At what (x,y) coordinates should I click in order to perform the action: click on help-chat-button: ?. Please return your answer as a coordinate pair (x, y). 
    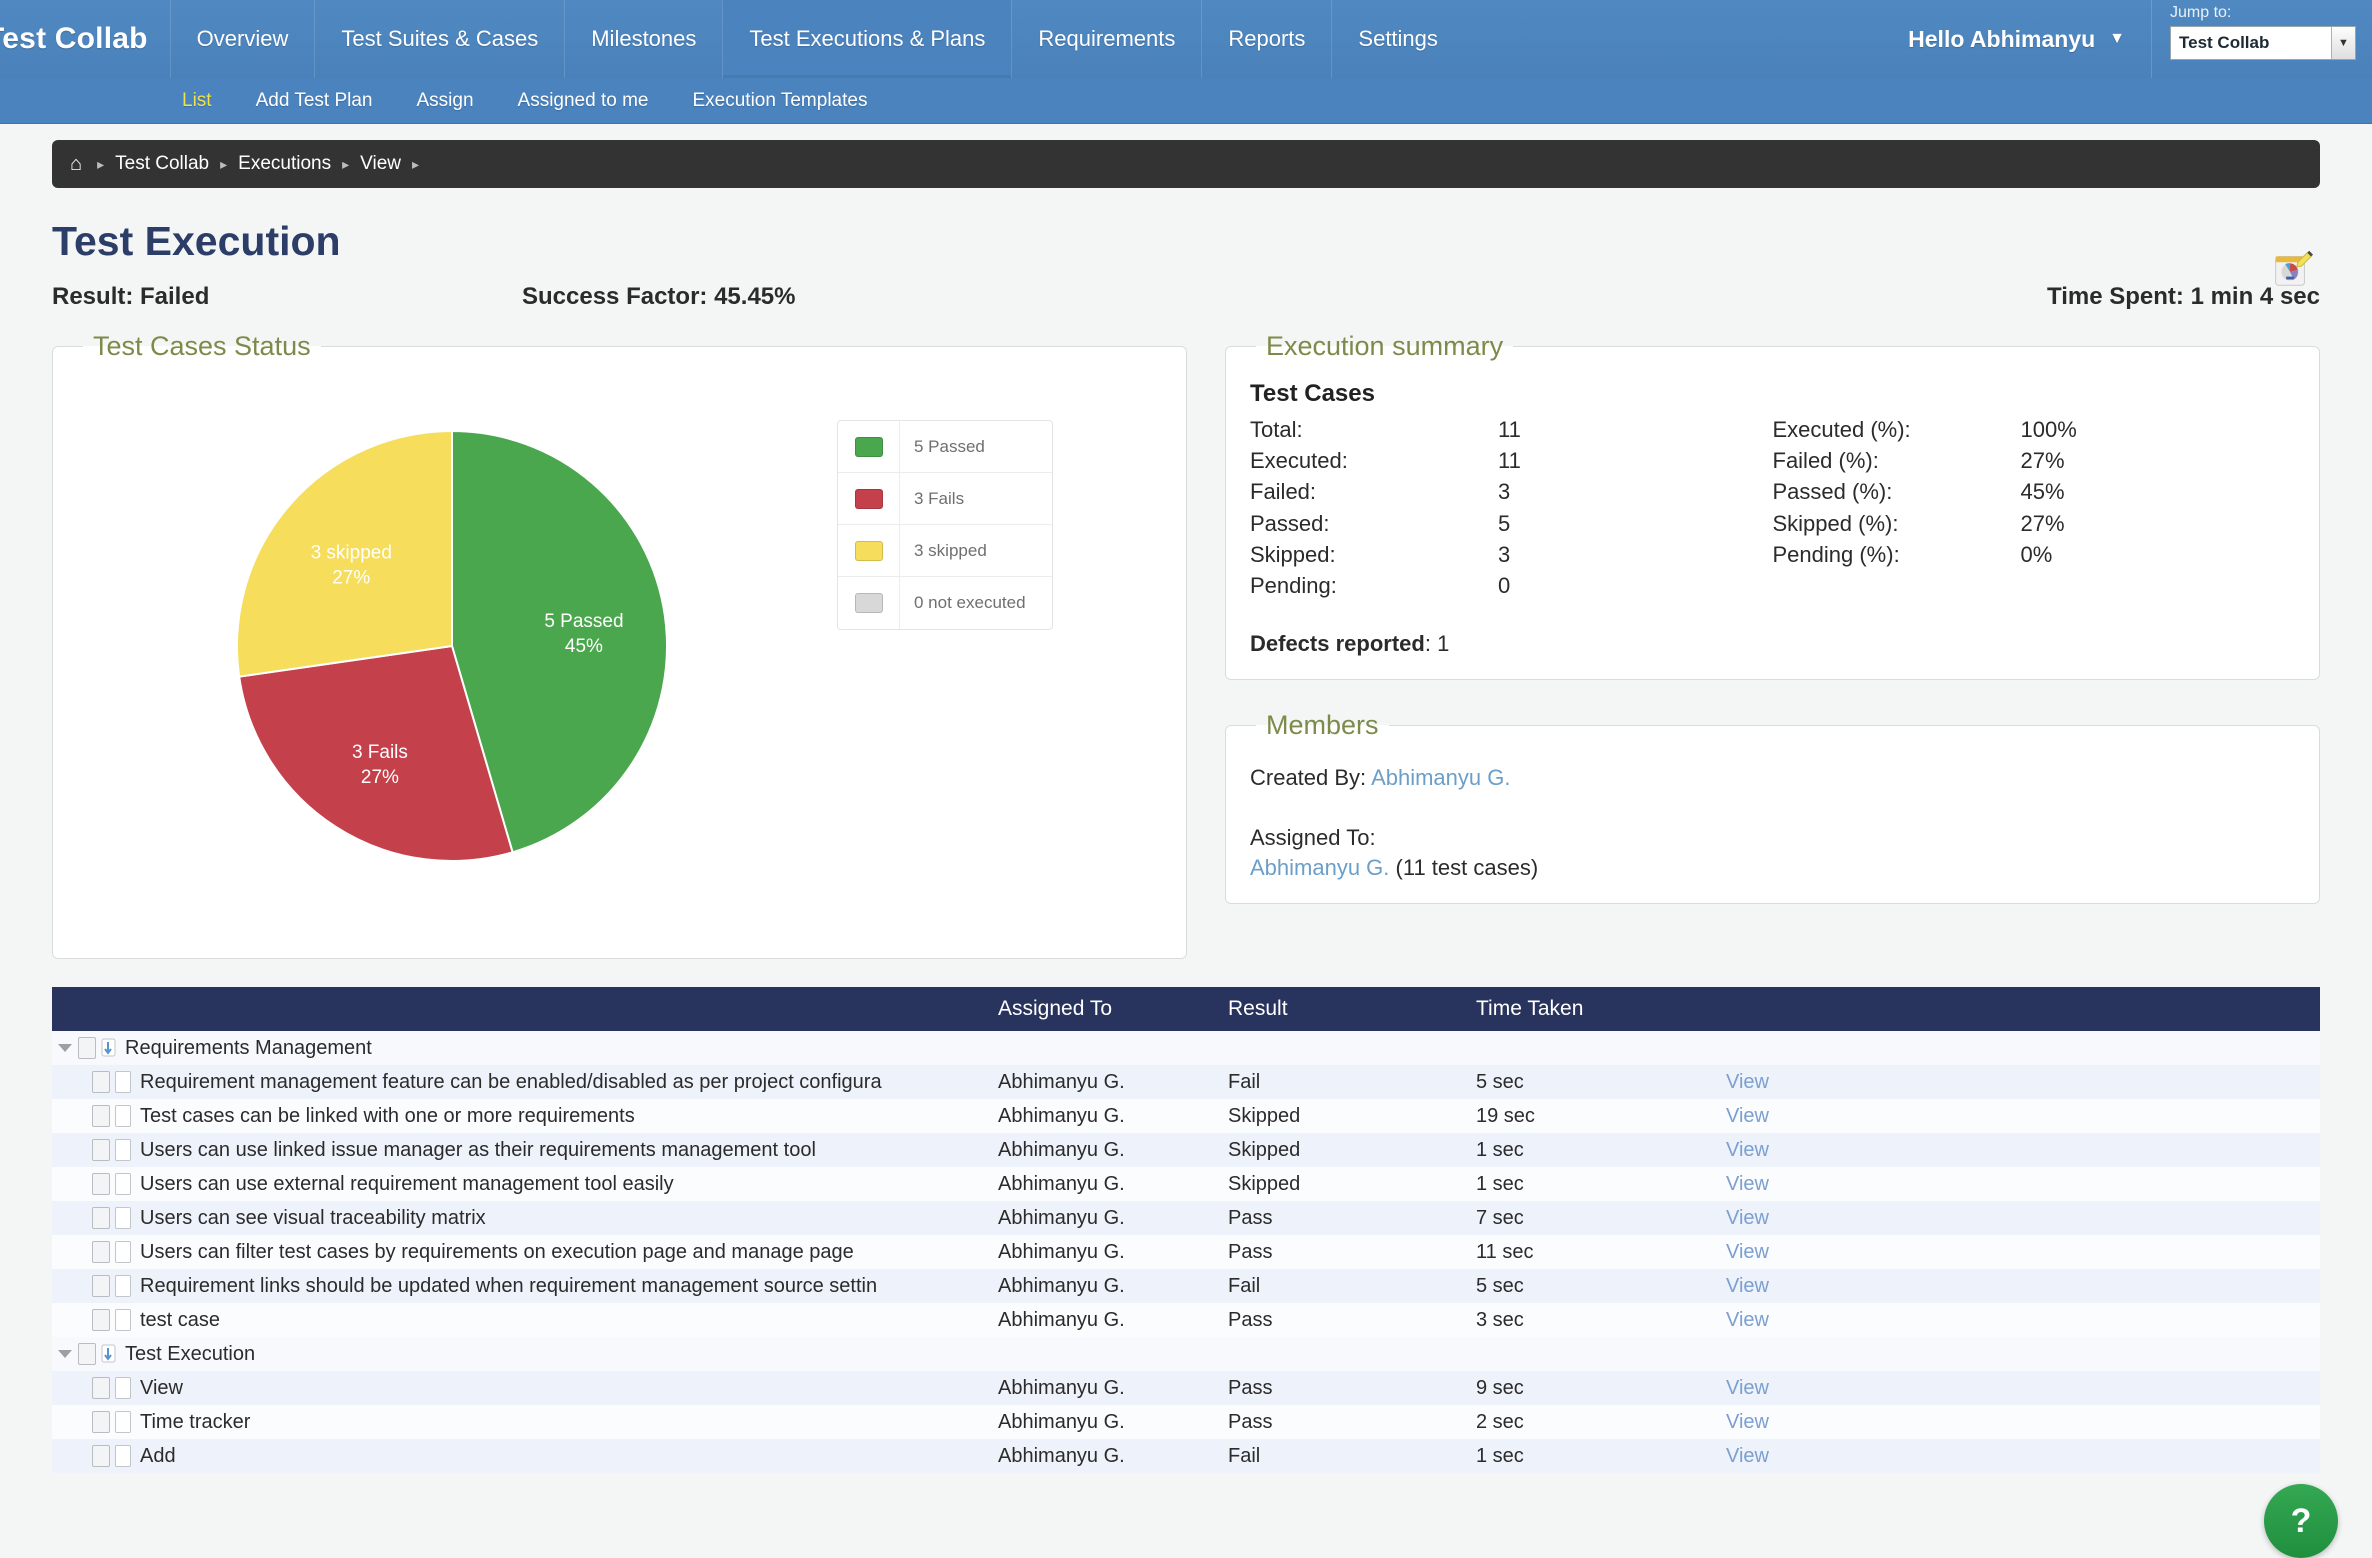
    Looking at the image, I should click on (2301, 1521).